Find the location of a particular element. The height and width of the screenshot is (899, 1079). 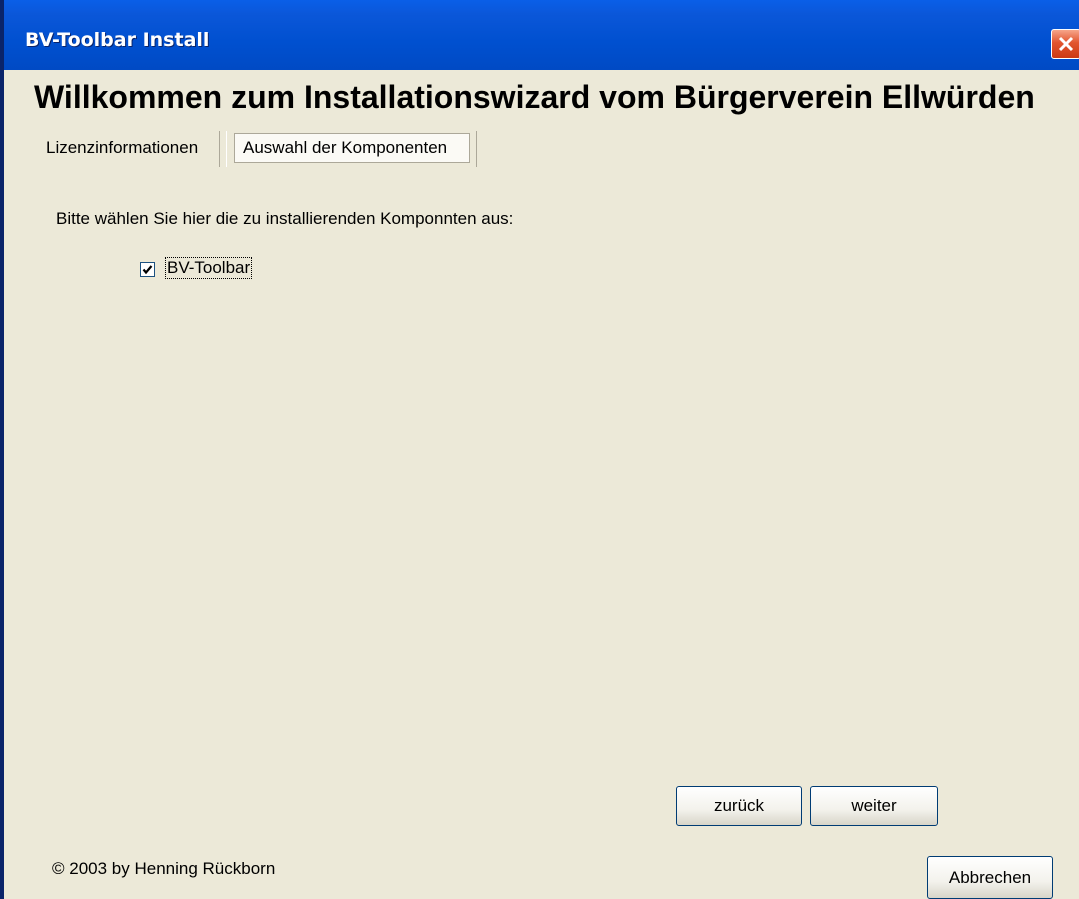

checkmark-icon is located at coordinates (147, 270).